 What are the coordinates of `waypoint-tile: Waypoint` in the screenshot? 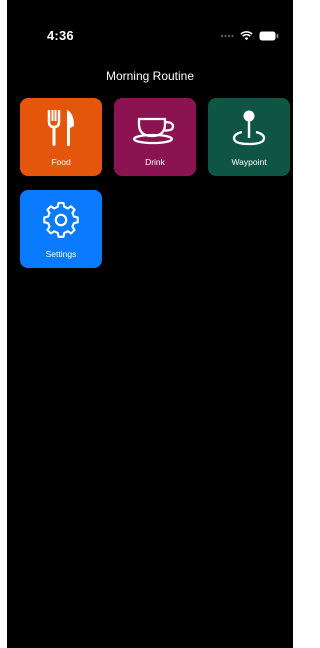 It's located at (249, 137).